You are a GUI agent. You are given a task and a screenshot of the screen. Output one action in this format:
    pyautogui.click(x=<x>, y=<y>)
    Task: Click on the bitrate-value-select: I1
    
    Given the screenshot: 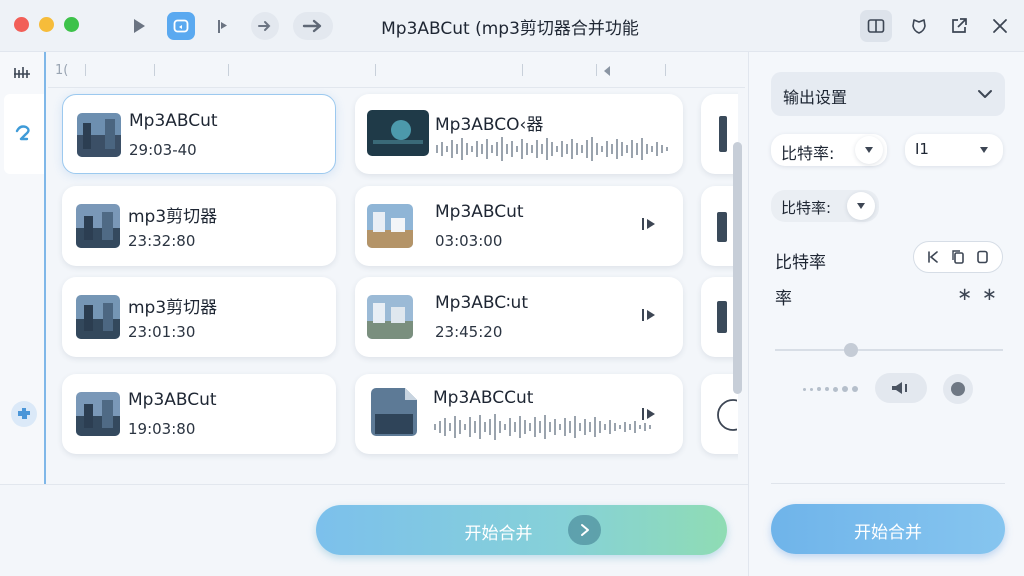 What is the action you would take?
    pyautogui.click(x=954, y=150)
    